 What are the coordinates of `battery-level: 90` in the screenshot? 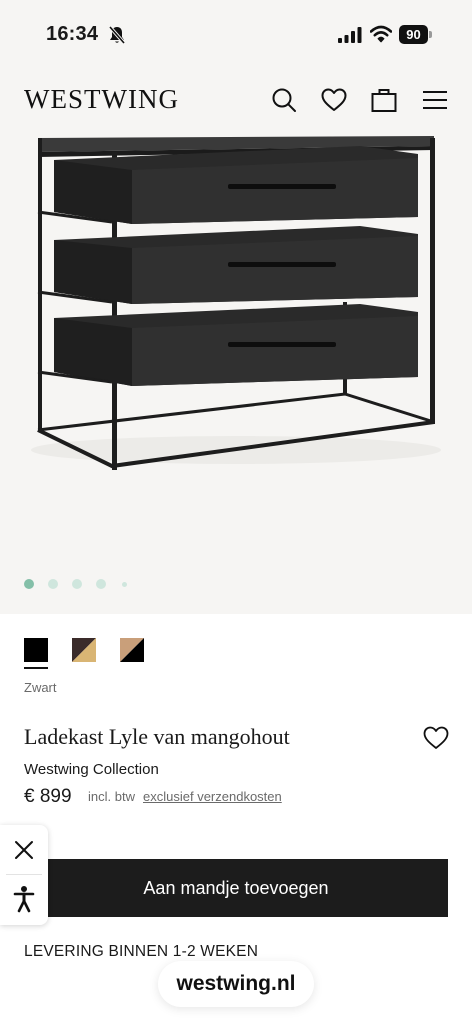 It's located at (413, 34).